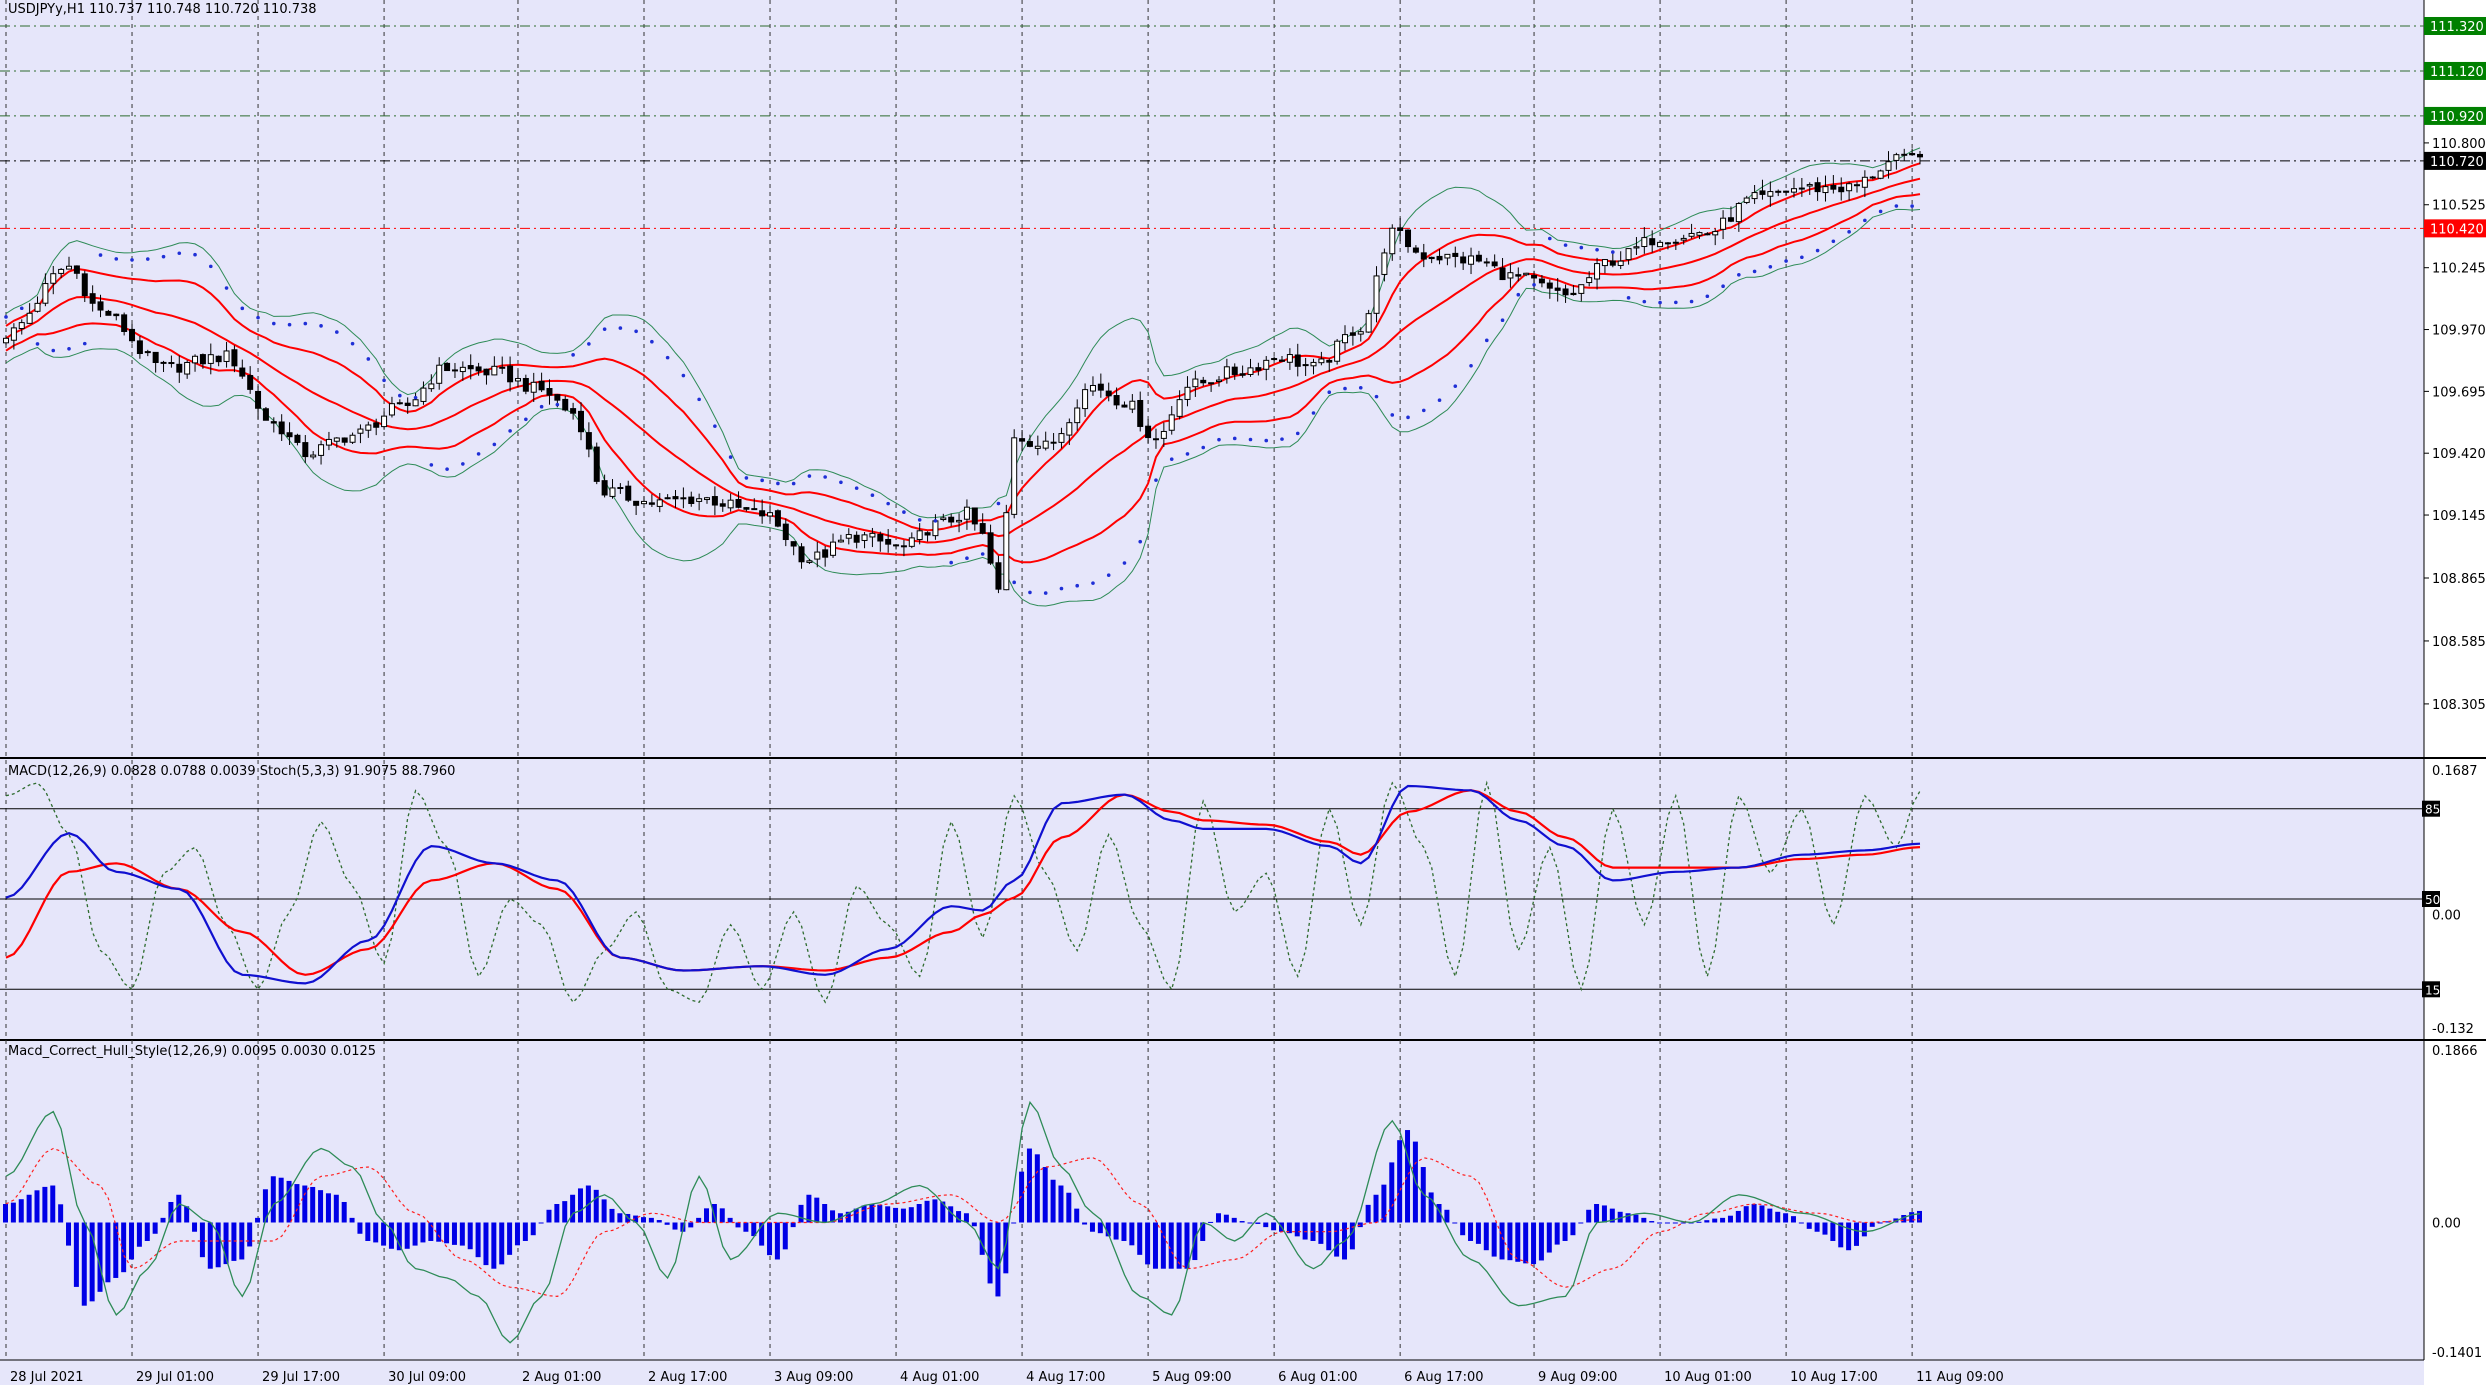 The width and height of the screenshot is (2486, 1389). What do you see at coordinates (2459, 331) in the screenshot?
I see `price-tick-label: 109.970` at bounding box center [2459, 331].